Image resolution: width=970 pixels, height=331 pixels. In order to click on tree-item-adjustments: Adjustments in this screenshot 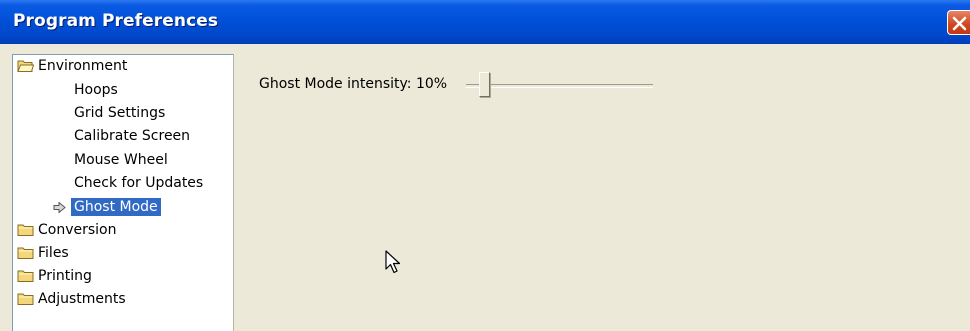, I will do `click(71, 299)`.